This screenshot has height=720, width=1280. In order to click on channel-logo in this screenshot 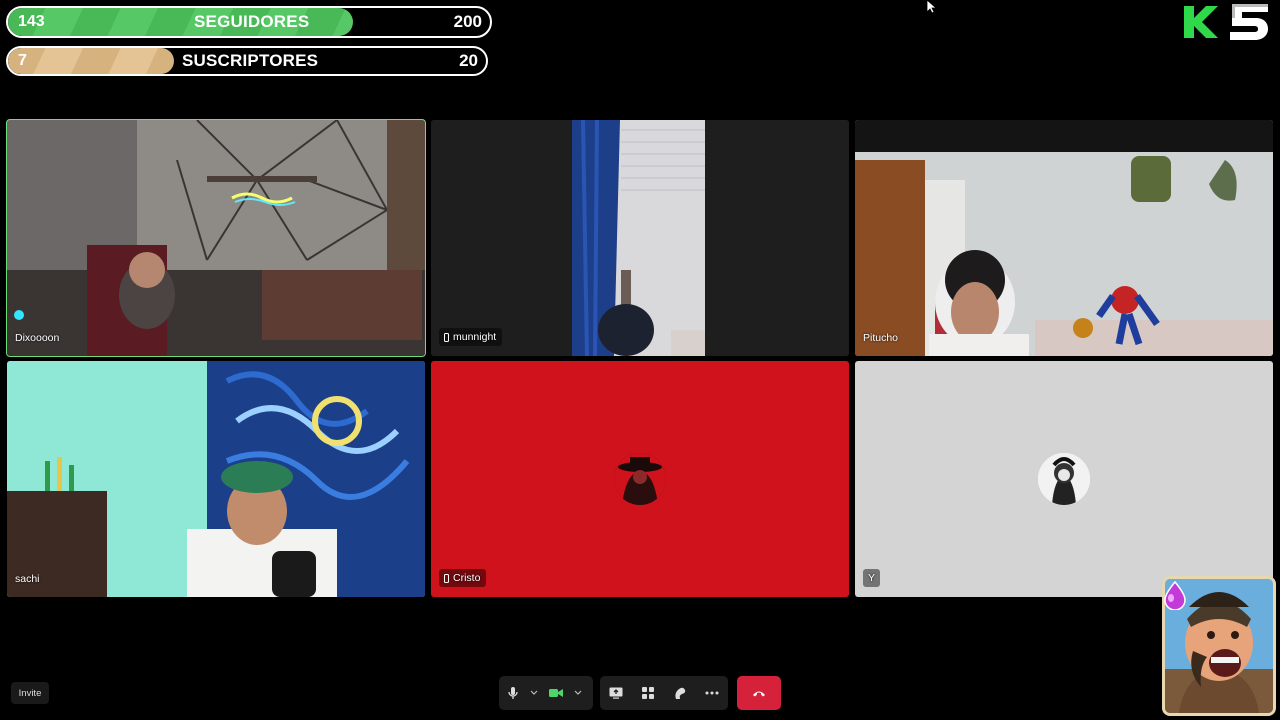, I will do `click(1226, 22)`.